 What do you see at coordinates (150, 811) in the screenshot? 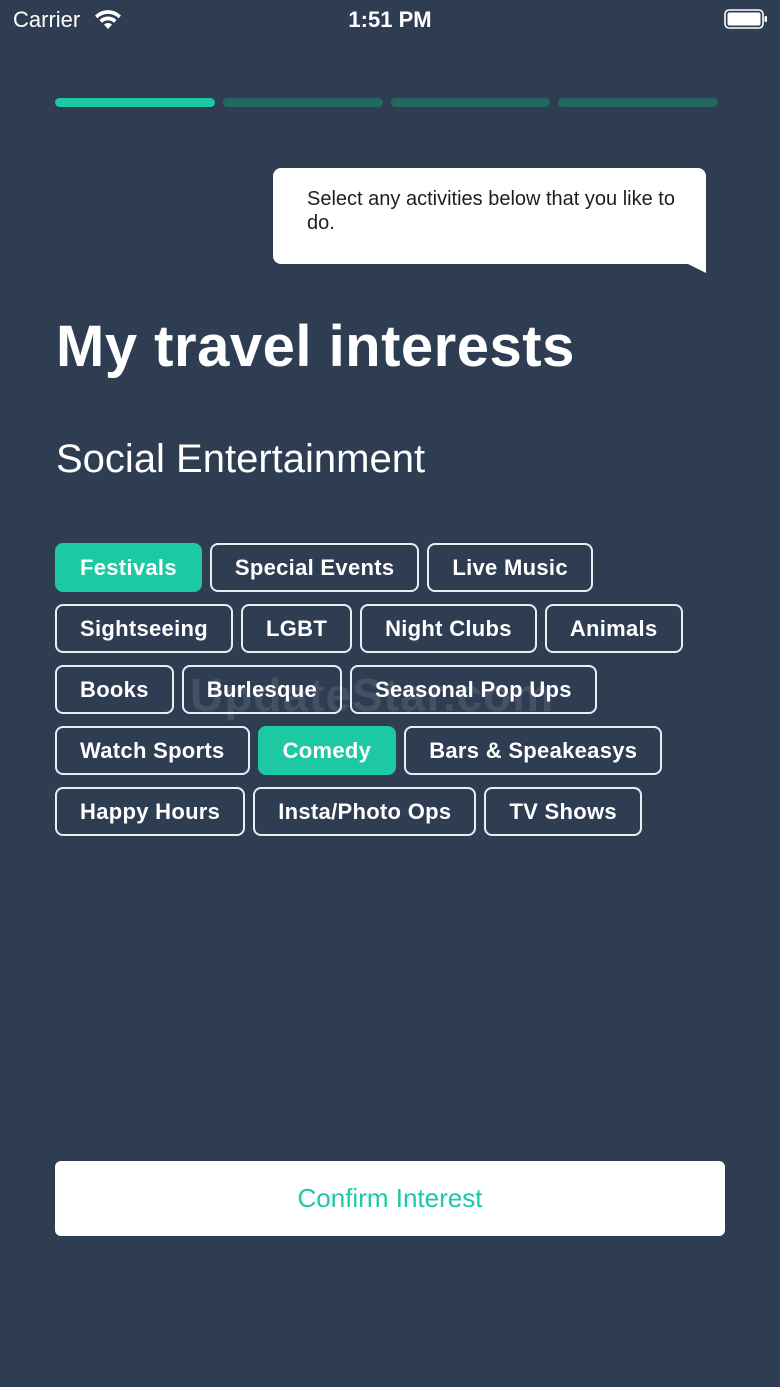
I see `chip-happy-hours: Happy Hours` at bounding box center [150, 811].